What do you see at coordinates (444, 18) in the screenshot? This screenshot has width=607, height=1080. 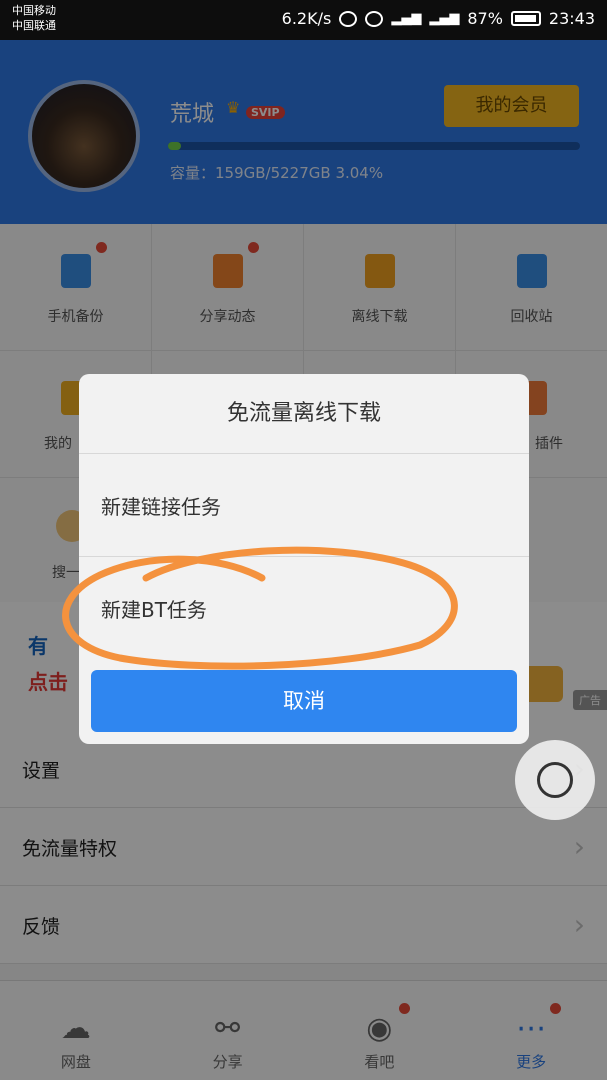 I see `signal-4g-icon: ▂▄▆` at bounding box center [444, 18].